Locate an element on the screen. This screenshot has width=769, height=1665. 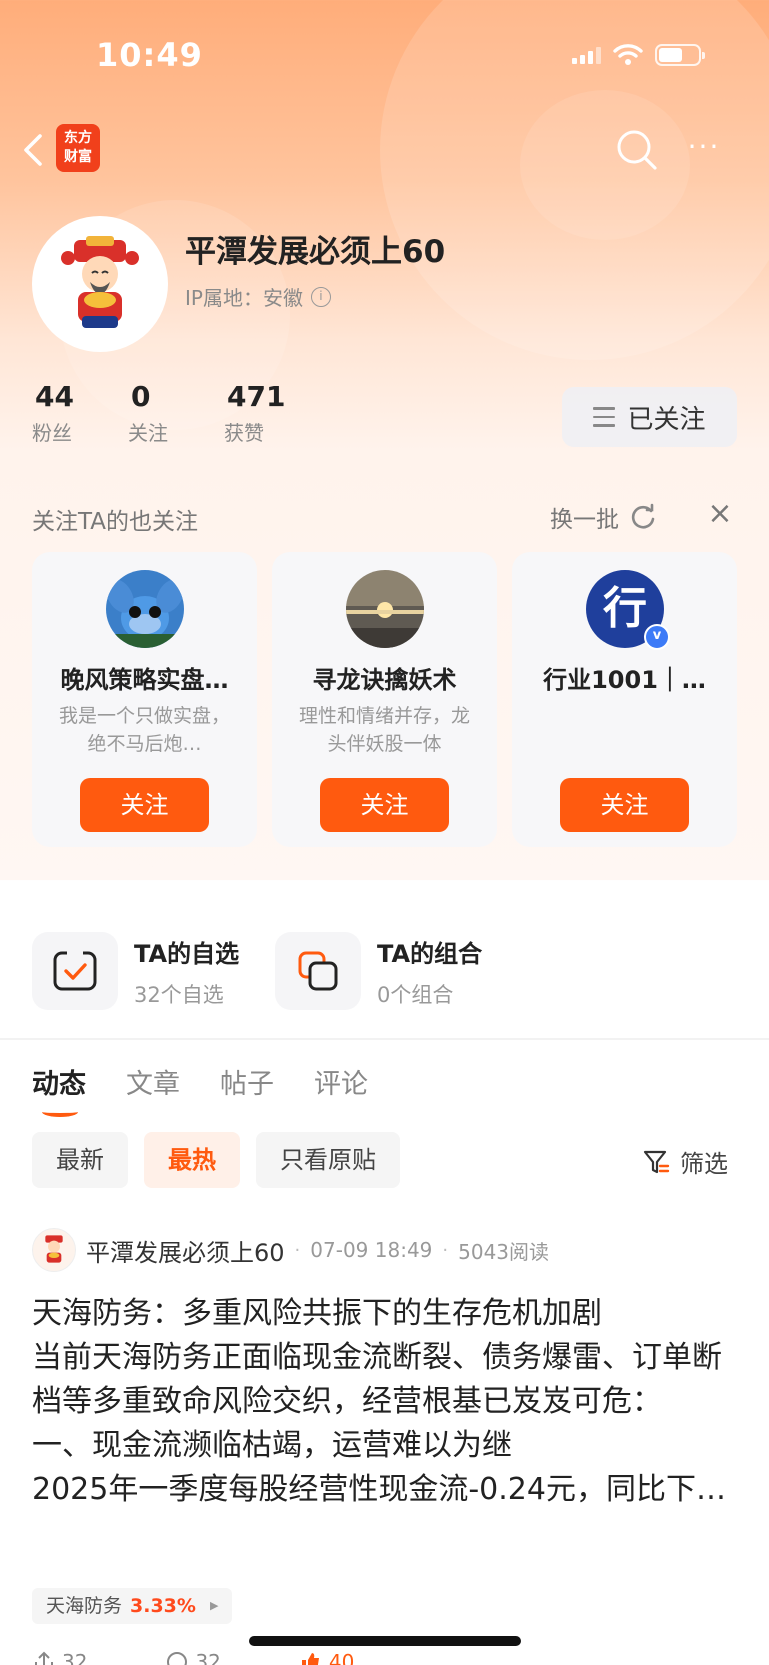
comment-action: 32 is located at coordinates (193, 1657).